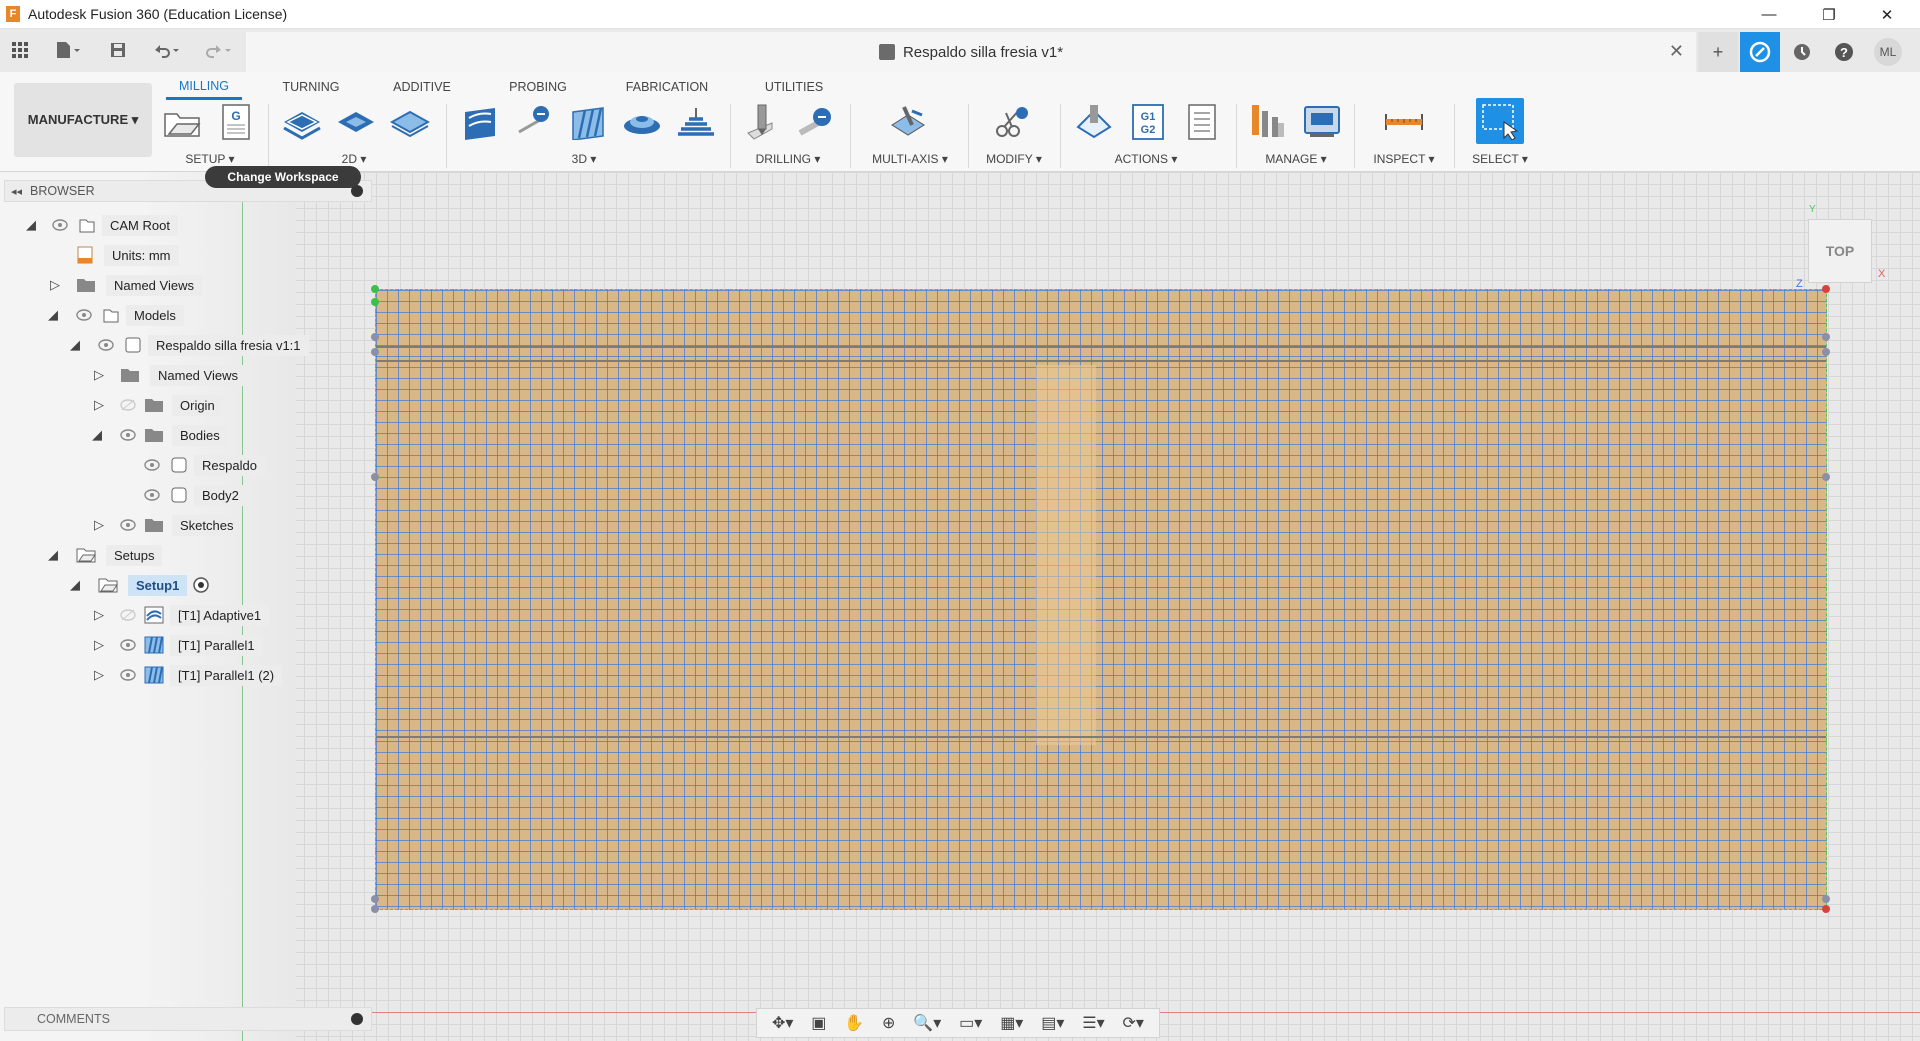  Describe the element at coordinates (171, 405) in the screenshot. I see `tree-item-origin: Origin` at that location.